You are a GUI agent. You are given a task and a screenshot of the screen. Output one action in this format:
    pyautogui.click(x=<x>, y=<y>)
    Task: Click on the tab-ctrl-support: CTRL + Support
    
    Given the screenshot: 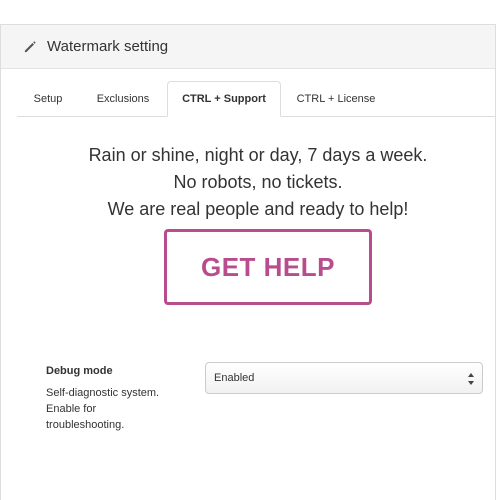 What is the action you would take?
    pyautogui.click(x=224, y=99)
    